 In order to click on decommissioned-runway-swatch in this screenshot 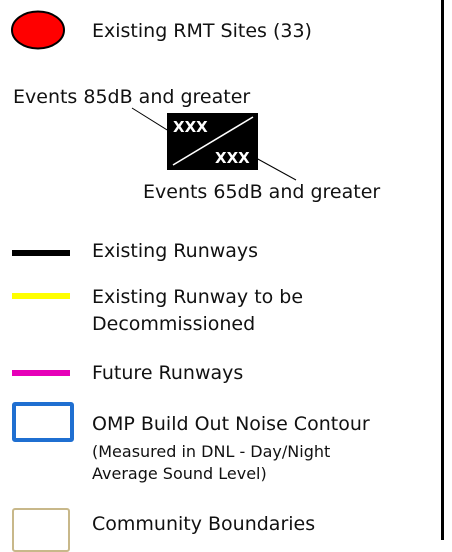, I will do `click(41, 296)`.